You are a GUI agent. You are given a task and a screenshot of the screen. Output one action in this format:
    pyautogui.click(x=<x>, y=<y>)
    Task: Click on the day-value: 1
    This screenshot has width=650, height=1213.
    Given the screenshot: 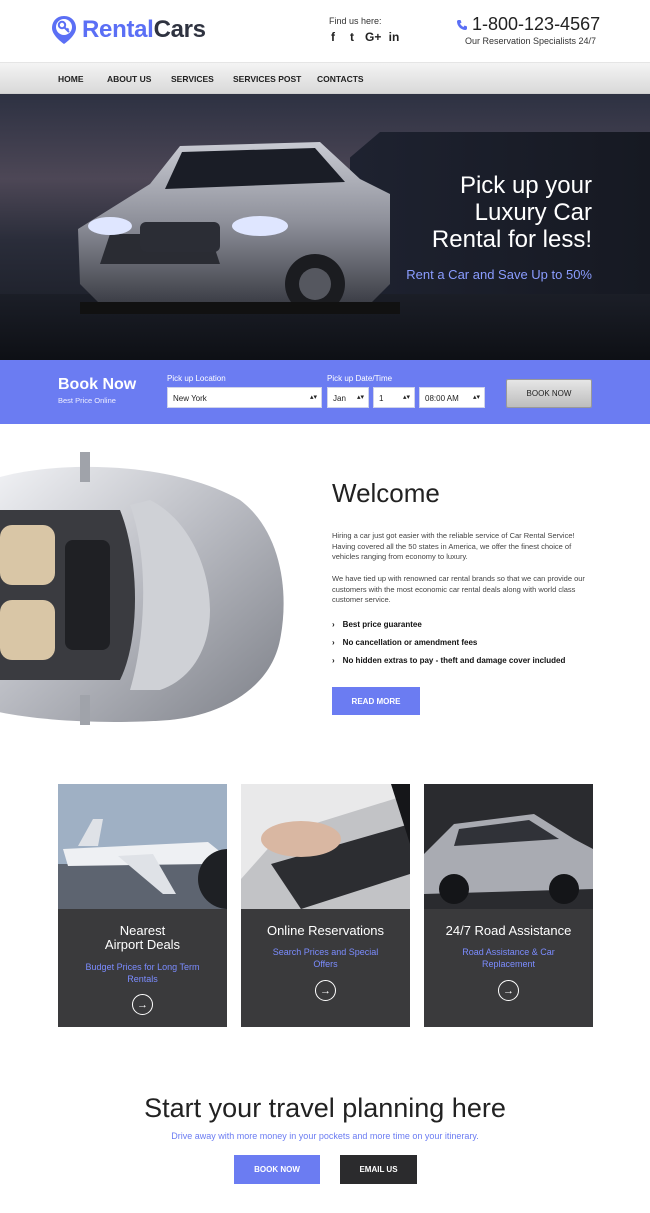 What is the action you would take?
    pyautogui.click(x=381, y=398)
    